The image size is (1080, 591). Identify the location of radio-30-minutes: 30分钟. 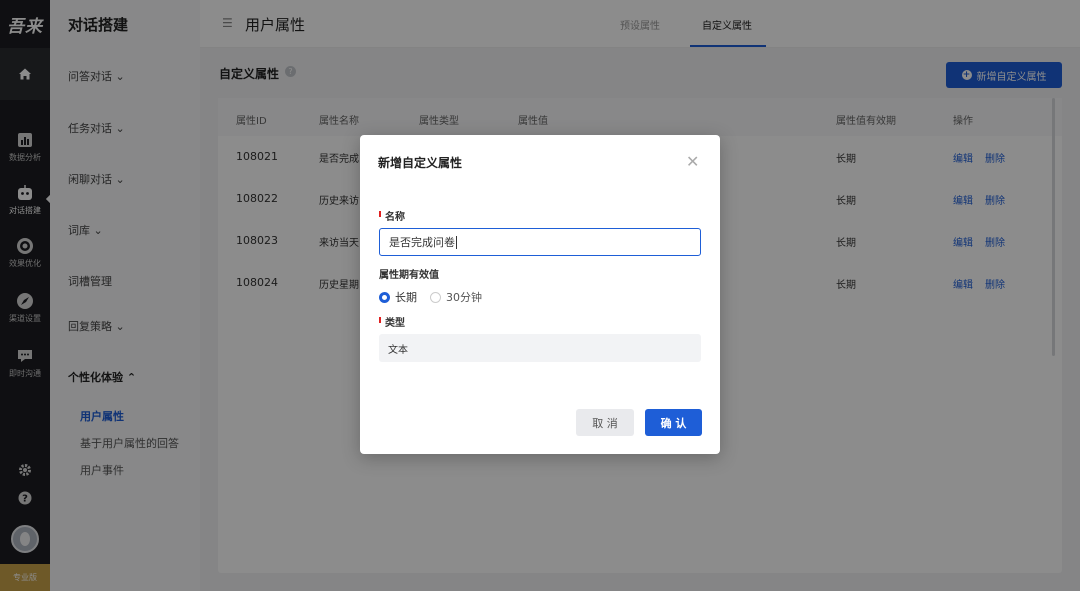
(456, 297).